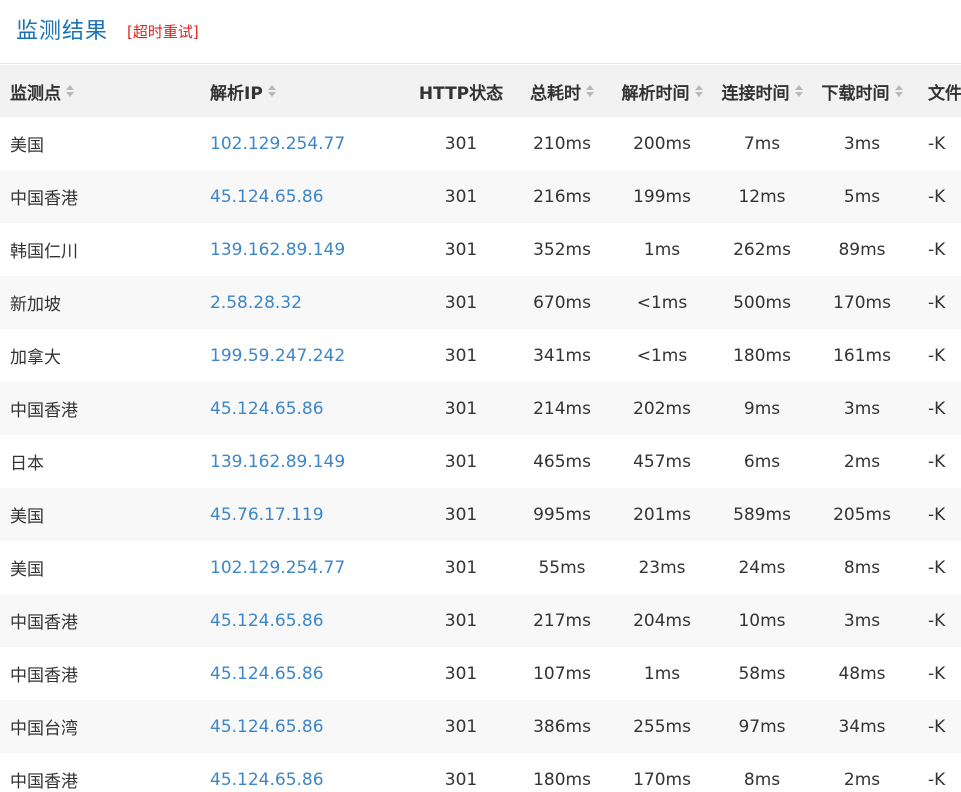 This screenshot has height=792, width=961. I want to click on cell-dns-time: 204ms, so click(662, 620).